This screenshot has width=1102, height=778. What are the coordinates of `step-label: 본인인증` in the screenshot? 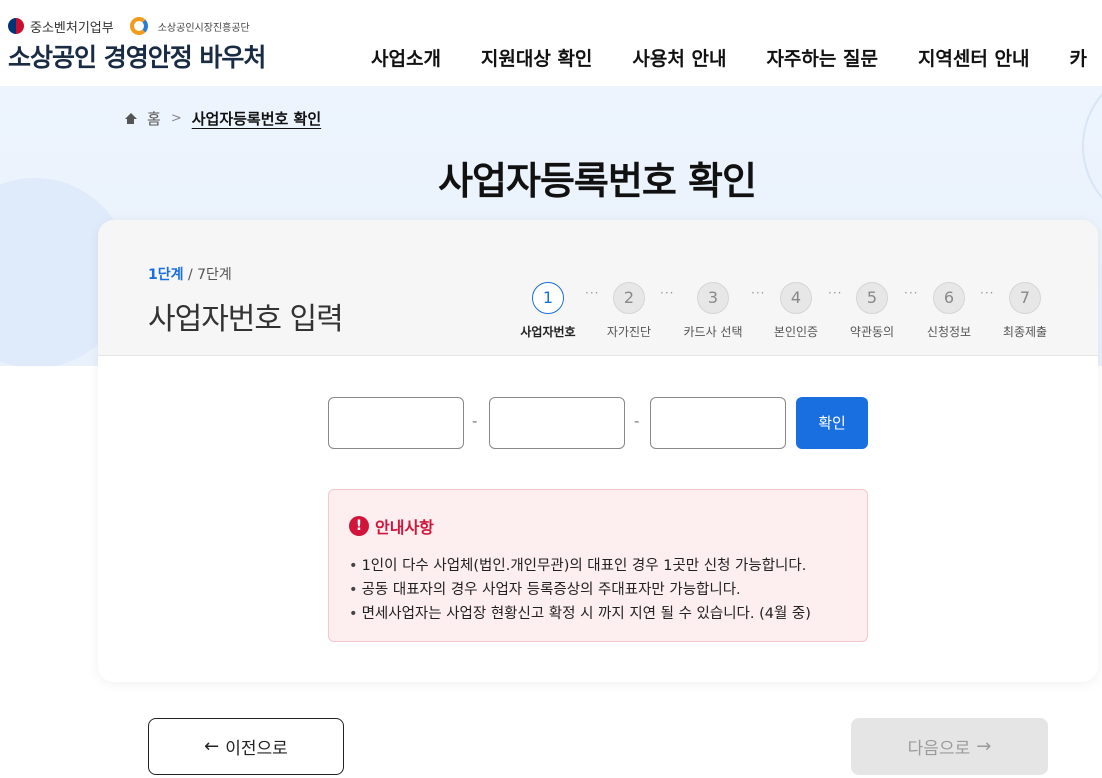 It's located at (796, 332).